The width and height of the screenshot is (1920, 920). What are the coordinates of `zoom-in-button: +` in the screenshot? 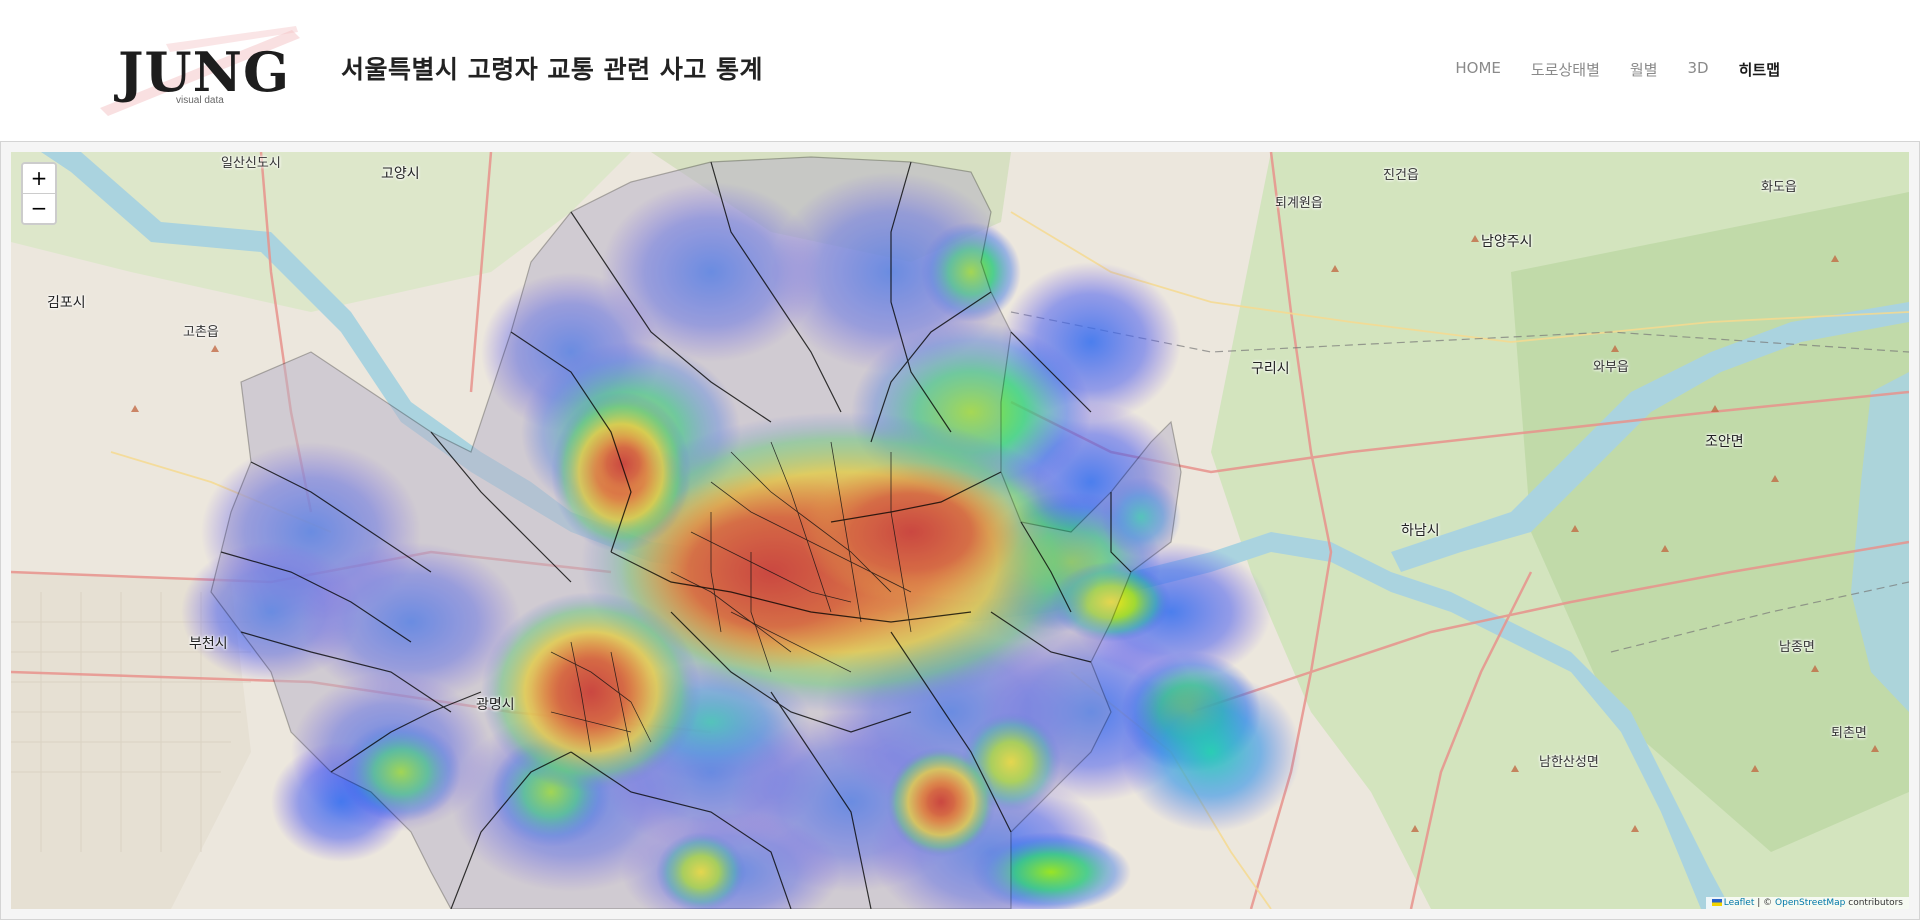 It's located at (39, 178).